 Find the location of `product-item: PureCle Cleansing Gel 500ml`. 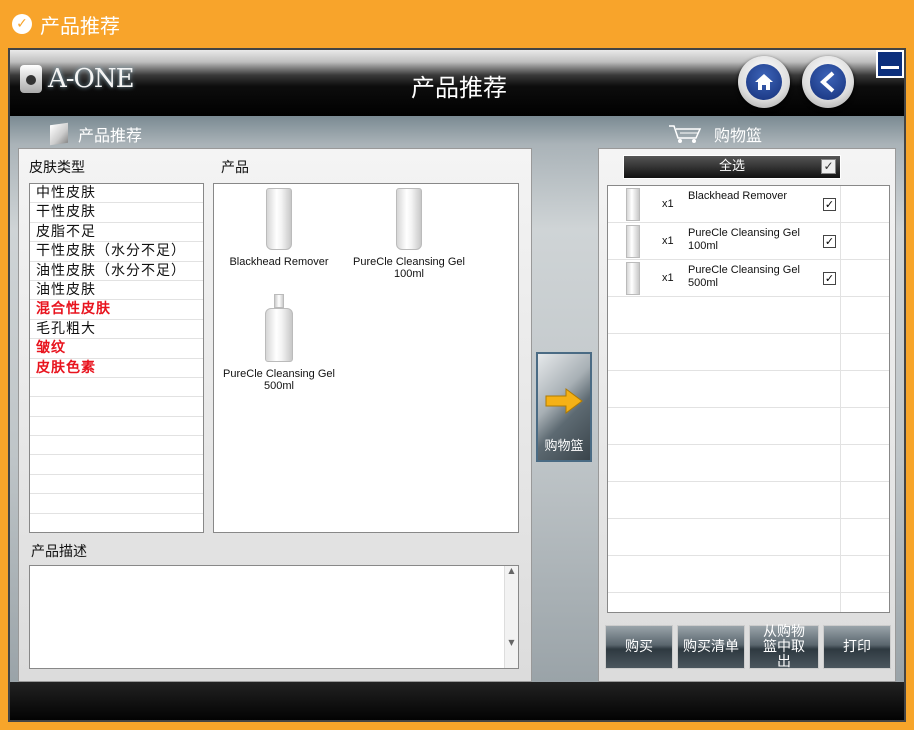

product-item: PureCle Cleansing Gel 500ml is located at coordinates (279, 343).